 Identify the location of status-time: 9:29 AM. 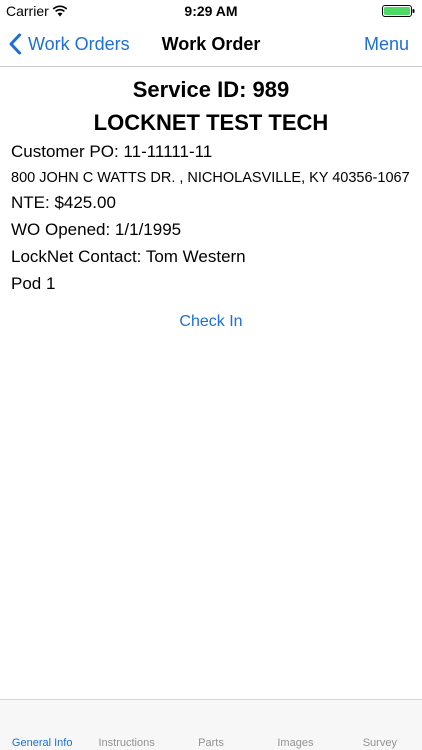
(211, 11).